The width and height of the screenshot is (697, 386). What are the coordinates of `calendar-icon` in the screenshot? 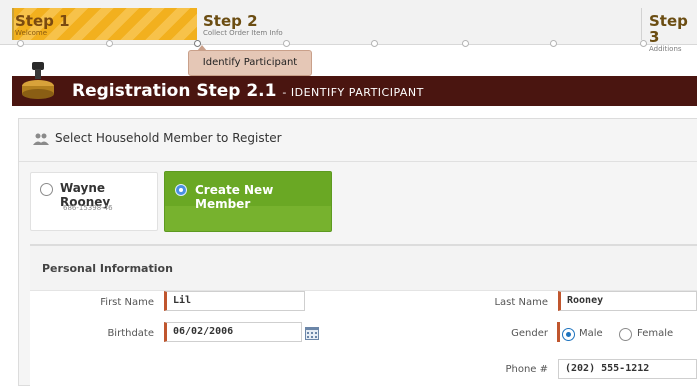 It's located at (312, 333).